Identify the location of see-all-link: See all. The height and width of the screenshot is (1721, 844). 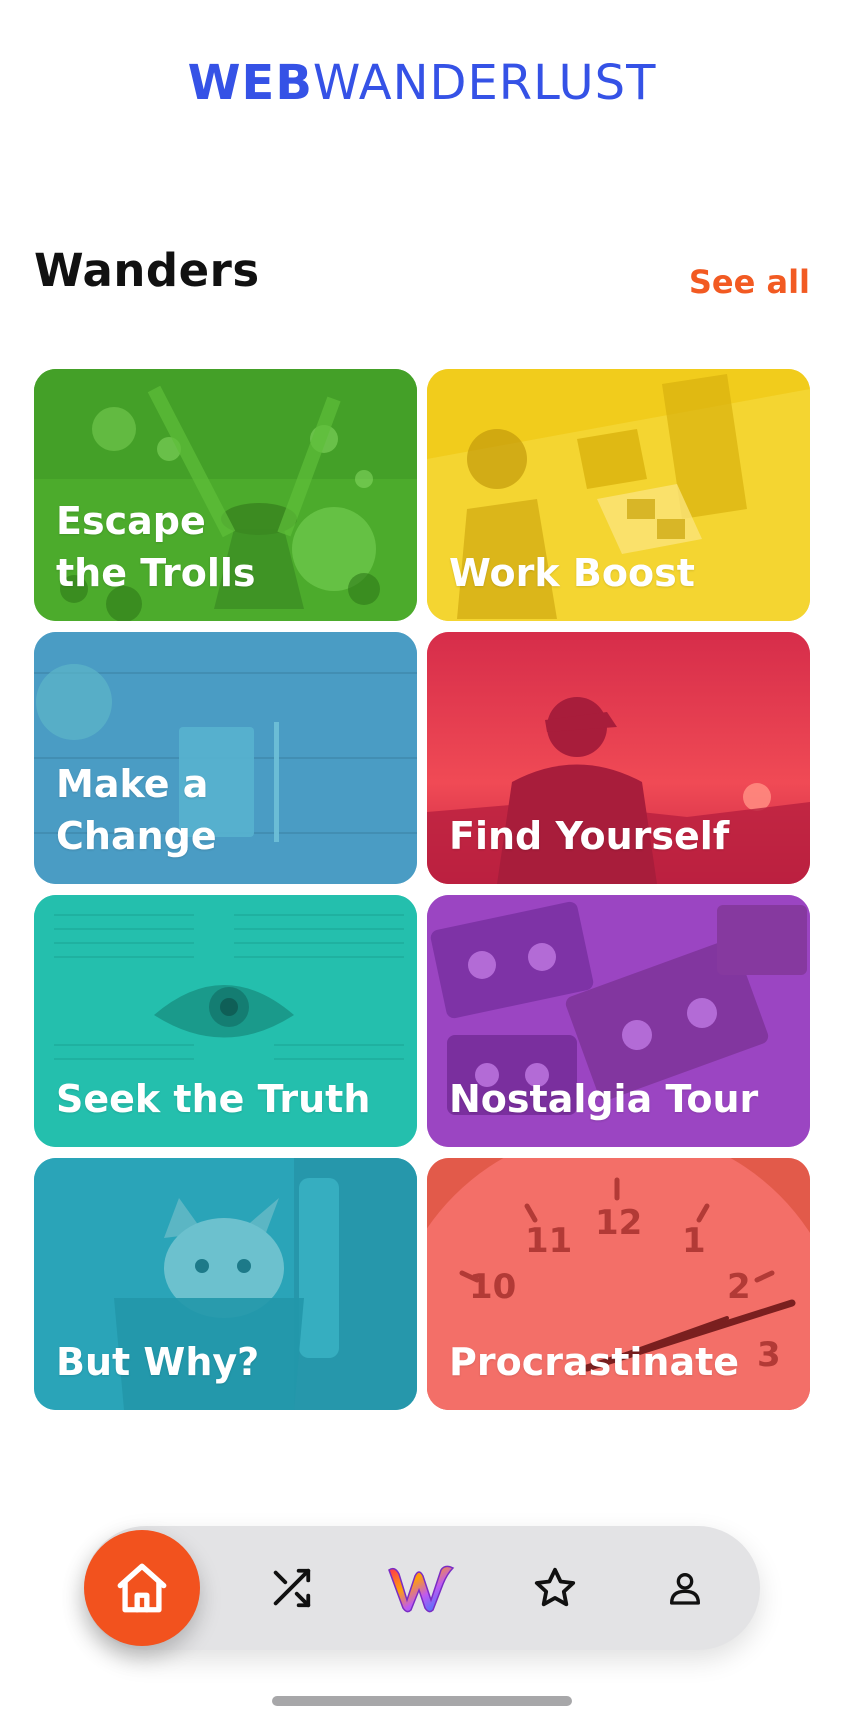
(749, 282).